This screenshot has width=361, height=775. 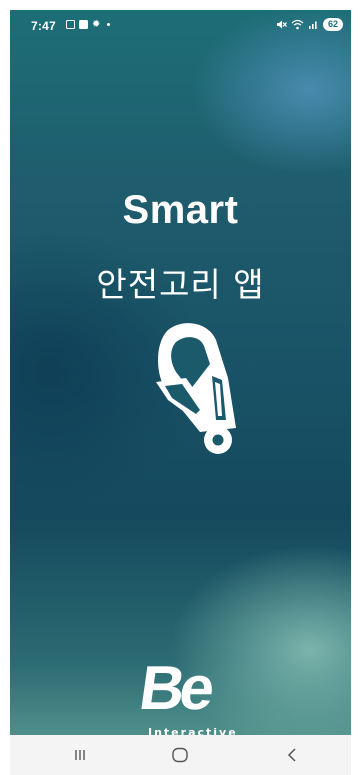 What do you see at coordinates (43, 26) in the screenshot?
I see `status-time: 7:47` at bounding box center [43, 26].